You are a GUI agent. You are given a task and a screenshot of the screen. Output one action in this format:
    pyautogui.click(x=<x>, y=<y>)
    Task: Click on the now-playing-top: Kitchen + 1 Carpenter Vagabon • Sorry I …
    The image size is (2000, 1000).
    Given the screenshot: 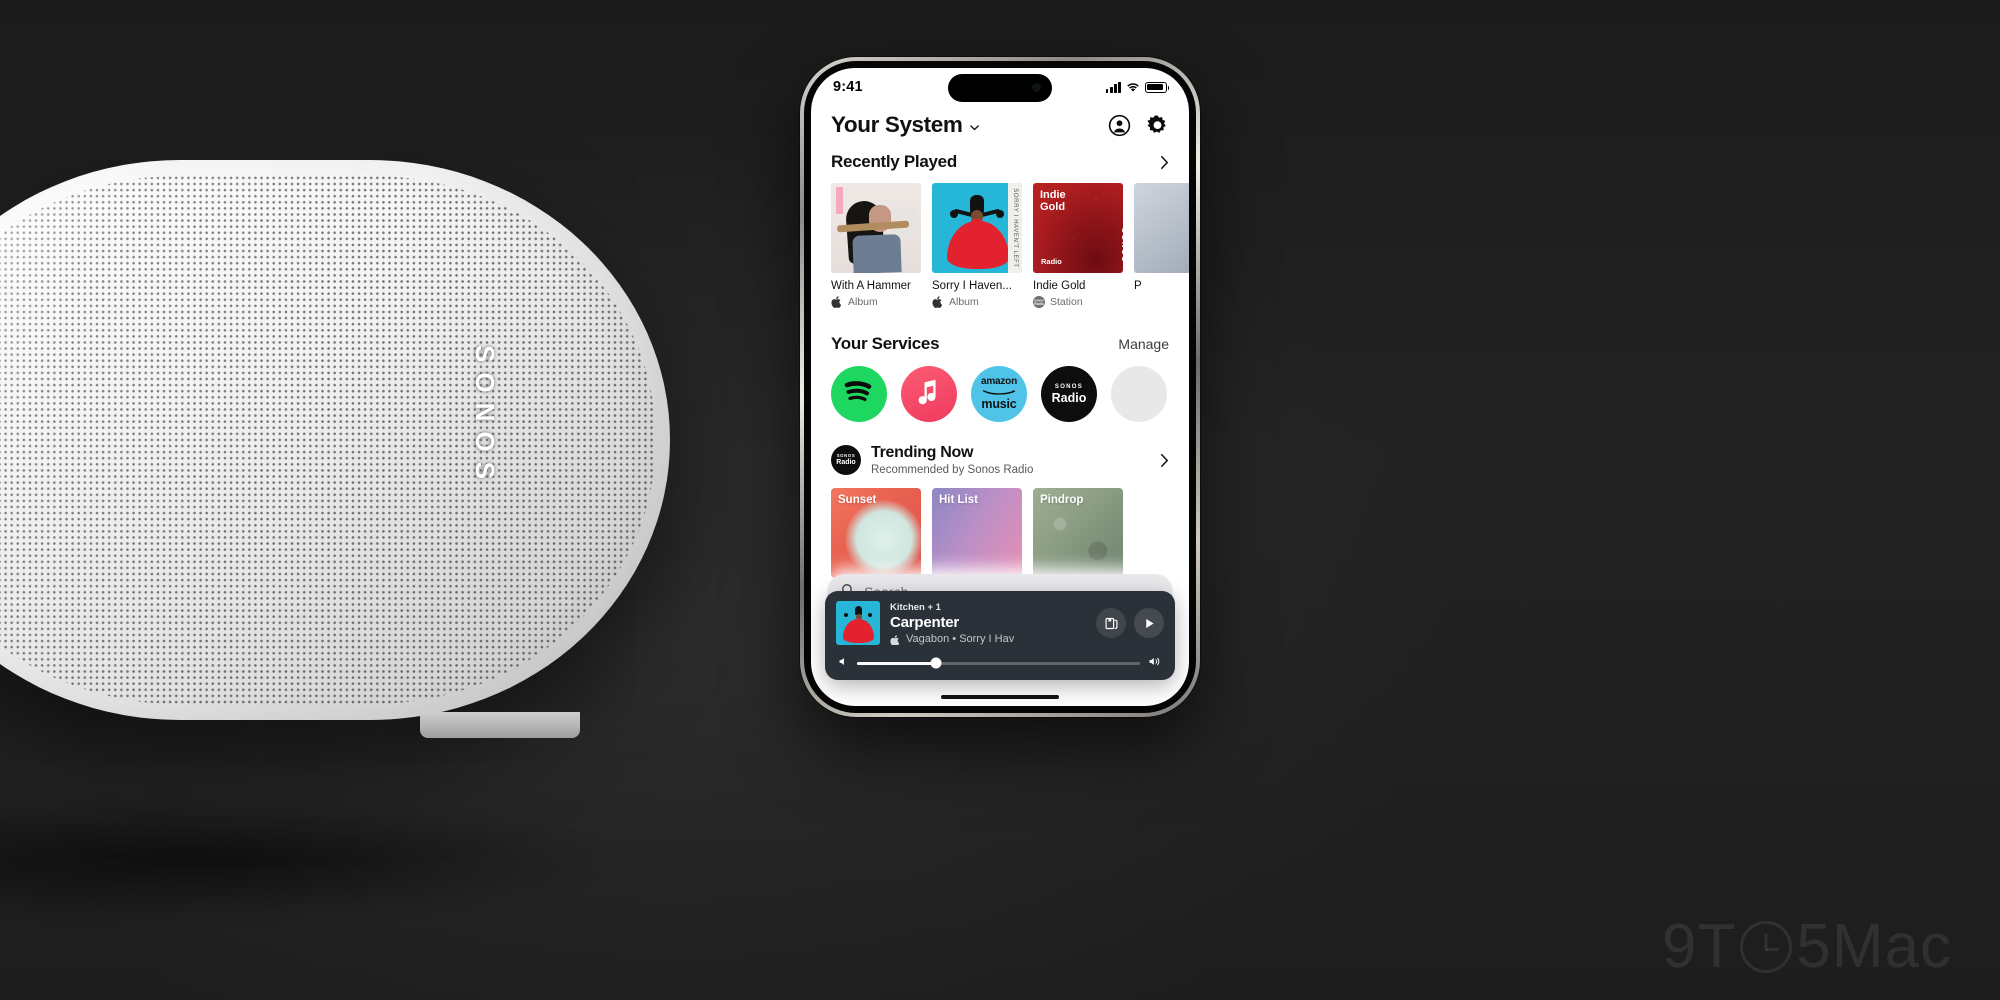 What is the action you would take?
    pyautogui.click(x=1000, y=623)
    